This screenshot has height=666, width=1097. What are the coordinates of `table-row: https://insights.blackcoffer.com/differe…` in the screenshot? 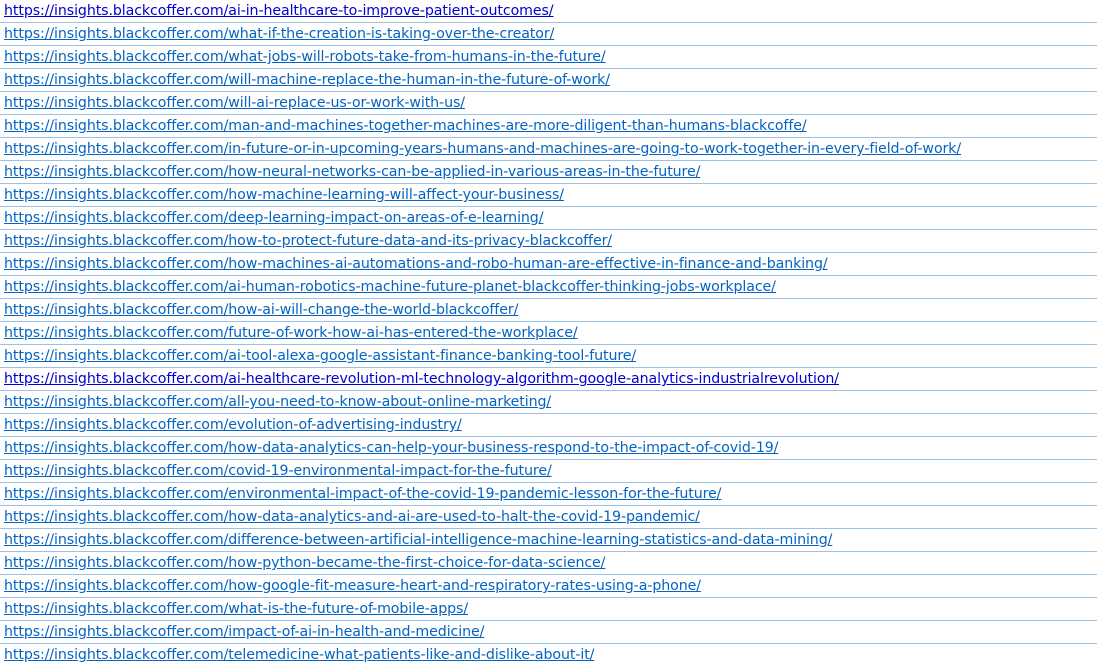 It's located at (548, 540).